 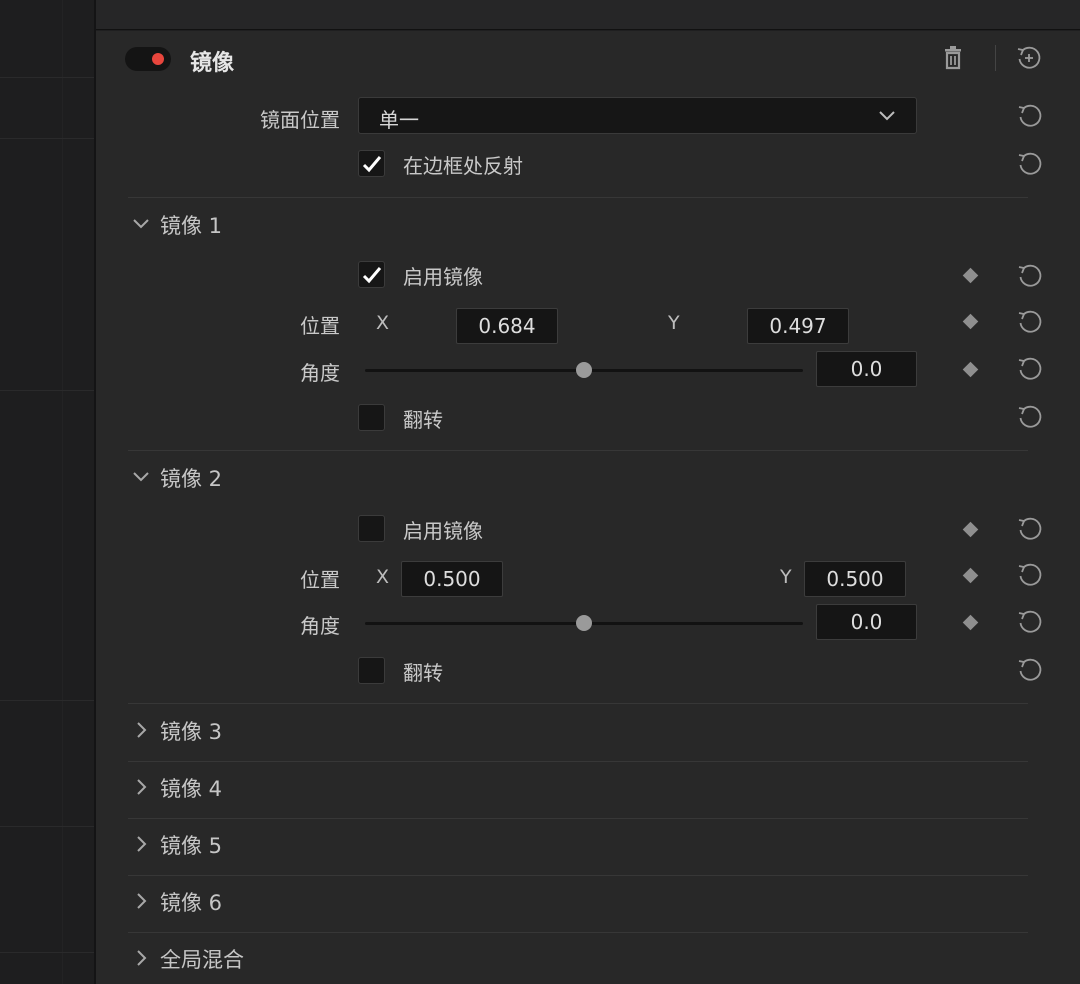 I want to click on mirror2-enable-label: 启用镜像, so click(x=443, y=531).